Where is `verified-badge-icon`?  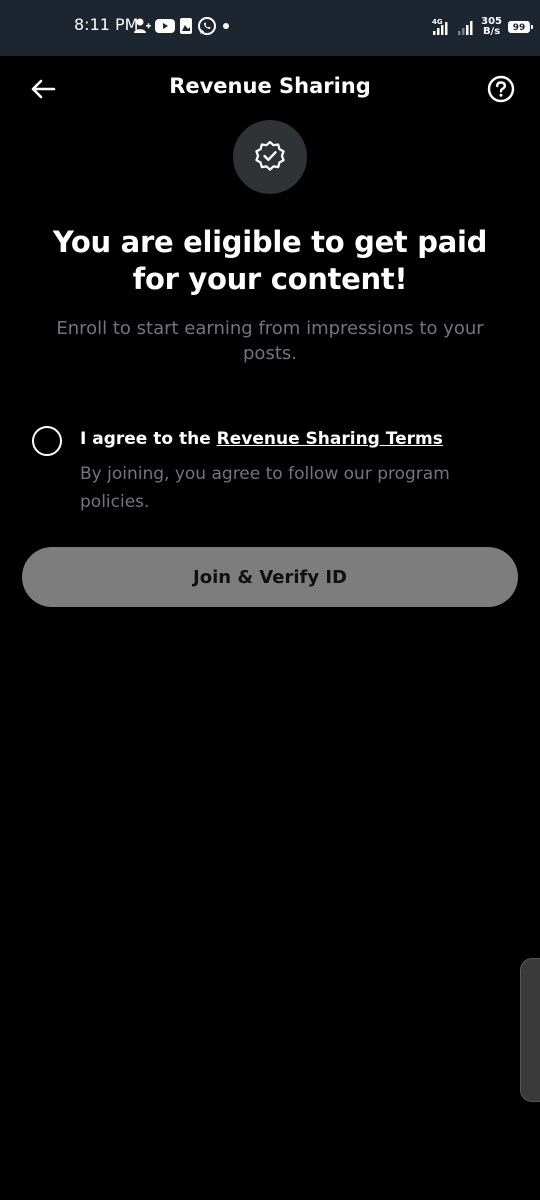
verified-badge-icon is located at coordinates (270, 155).